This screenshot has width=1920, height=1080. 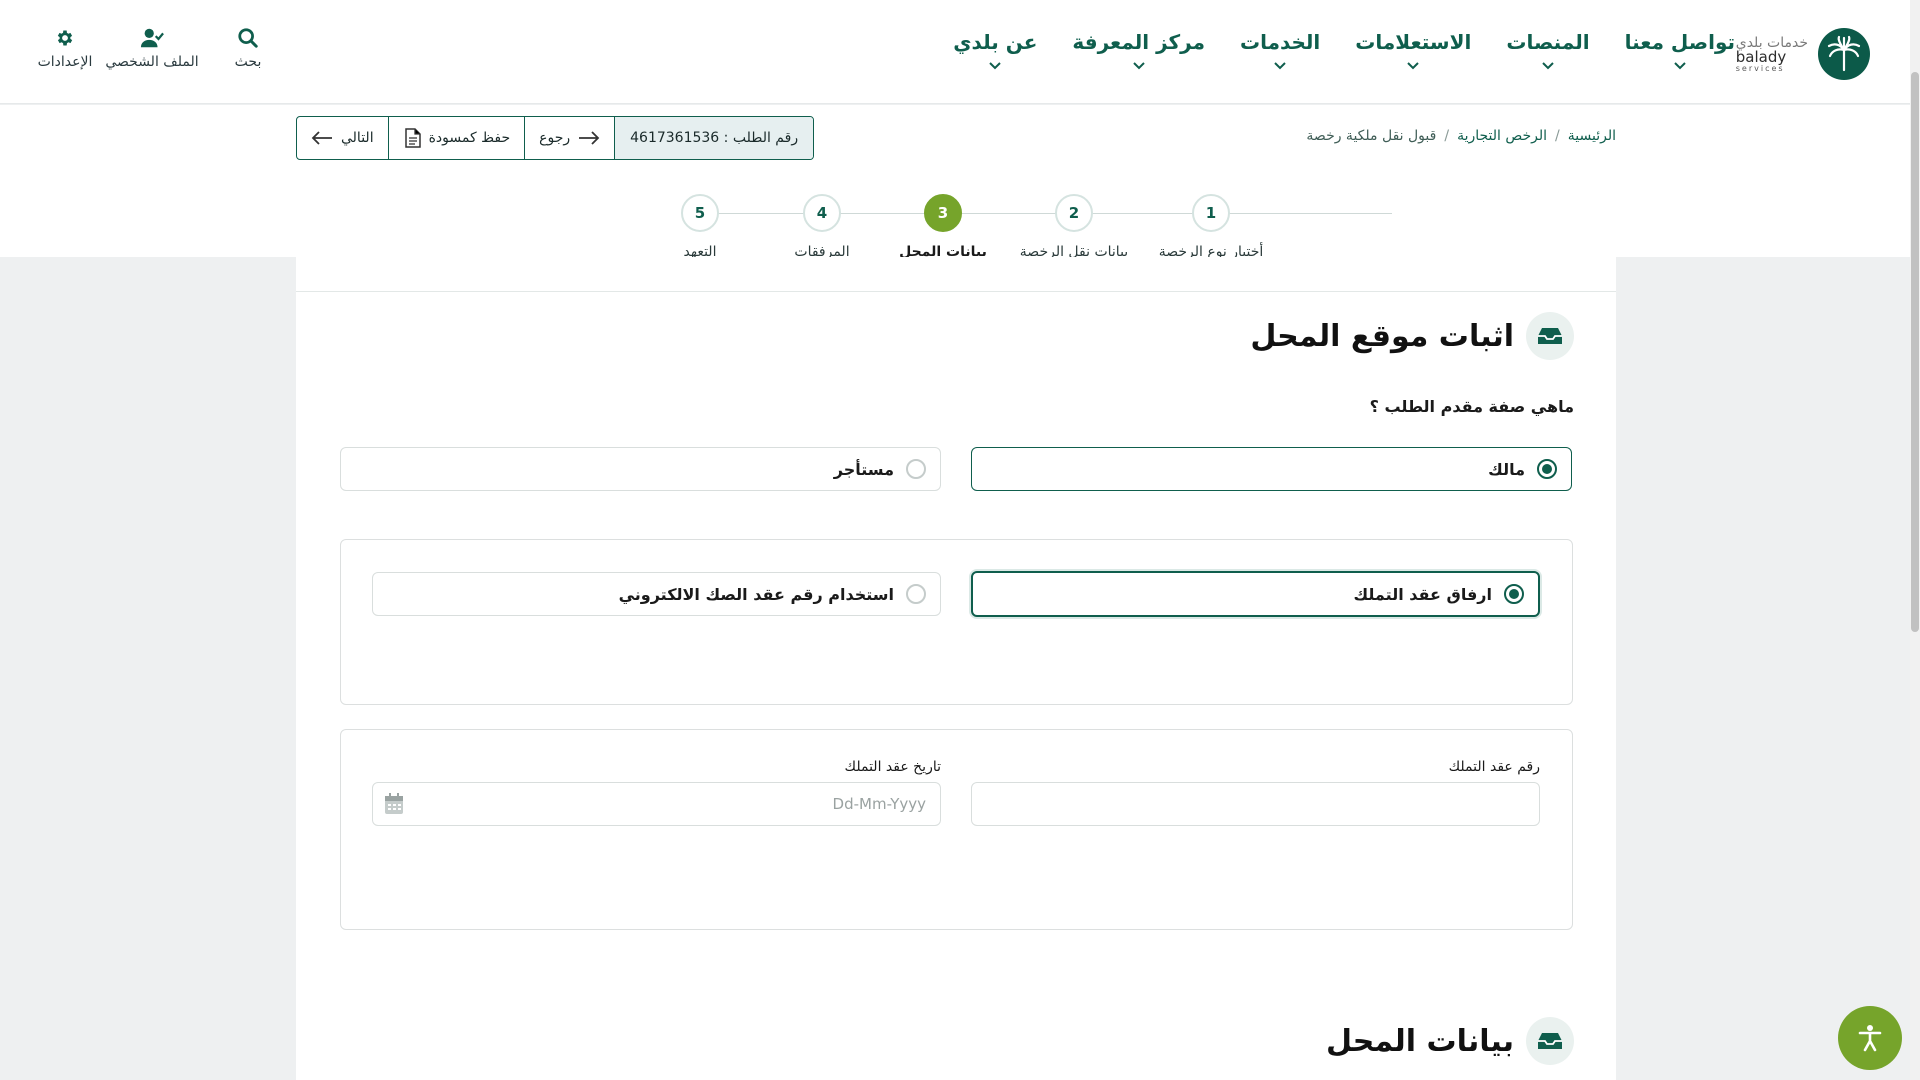 I want to click on nav-services: الخدمات, so click(x=1280, y=50).